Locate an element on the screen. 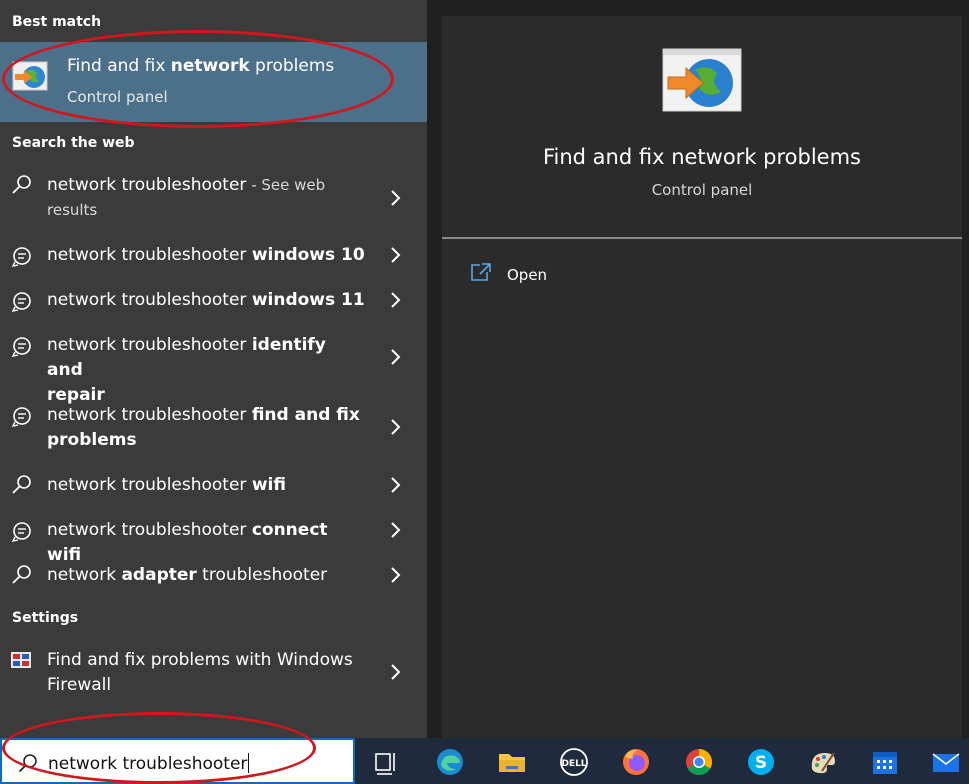 Image resolution: width=969 pixels, height=784 pixels. taskbar: network troubleshooter DELL S is located at coordinates (484, 748).